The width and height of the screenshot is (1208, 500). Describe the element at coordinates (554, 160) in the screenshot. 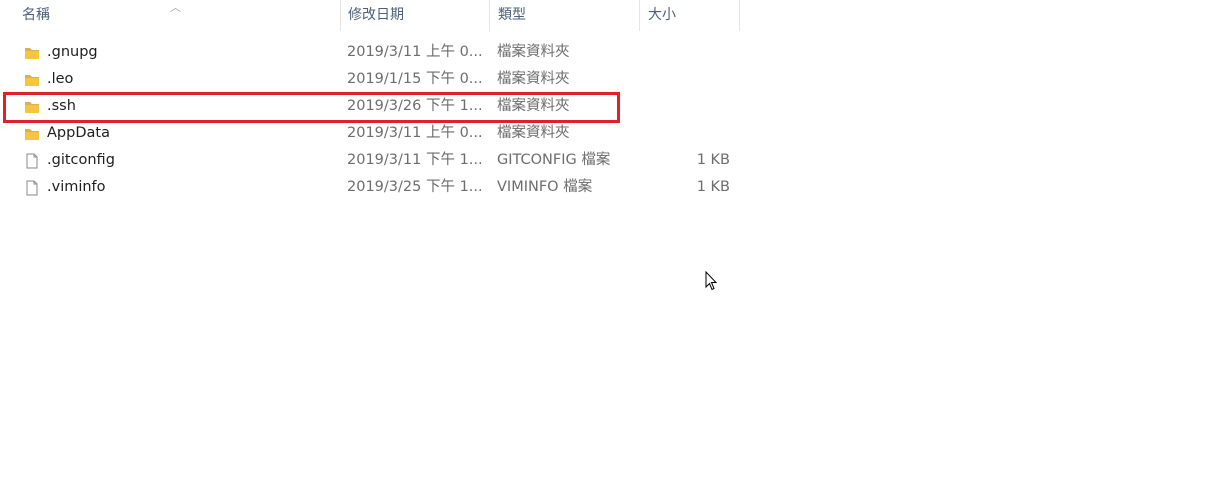

I see `file-type: GITCONFIG 檔案` at that location.